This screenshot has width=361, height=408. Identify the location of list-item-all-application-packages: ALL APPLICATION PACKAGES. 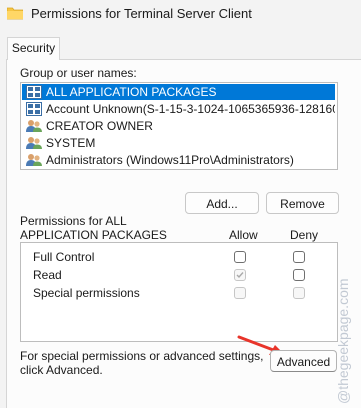
(178, 92).